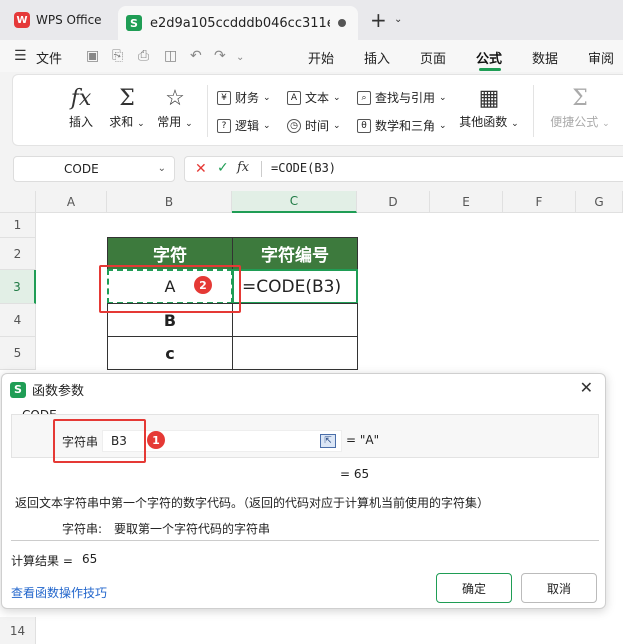 The height and width of the screenshot is (644, 623). What do you see at coordinates (328, 441) in the screenshot?
I see `range-picker-icon: ⇱` at bounding box center [328, 441].